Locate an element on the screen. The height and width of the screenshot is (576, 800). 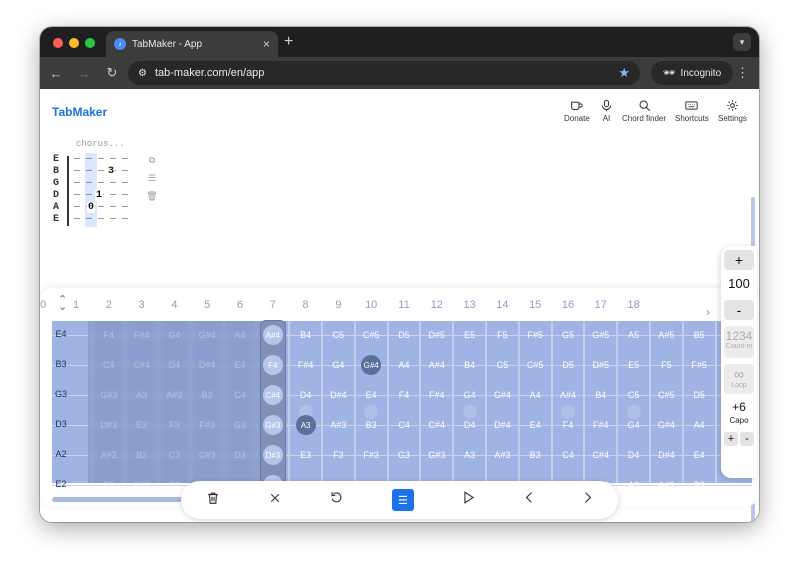
chevron-left-icon is located at coordinates (529, 500).